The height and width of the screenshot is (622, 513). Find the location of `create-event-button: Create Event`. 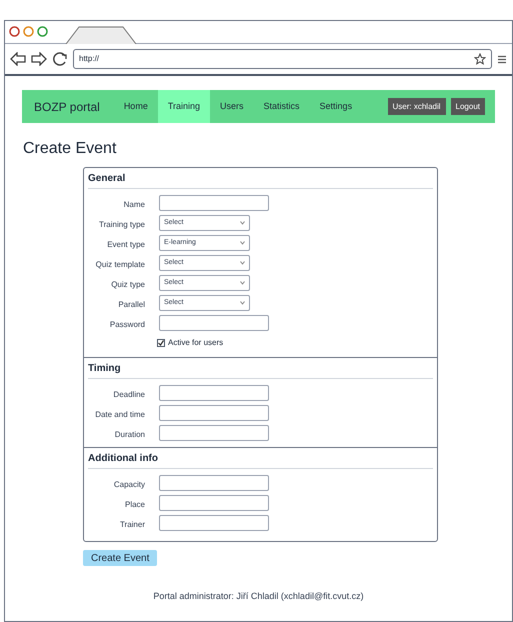

create-event-button: Create Event is located at coordinates (120, 558).